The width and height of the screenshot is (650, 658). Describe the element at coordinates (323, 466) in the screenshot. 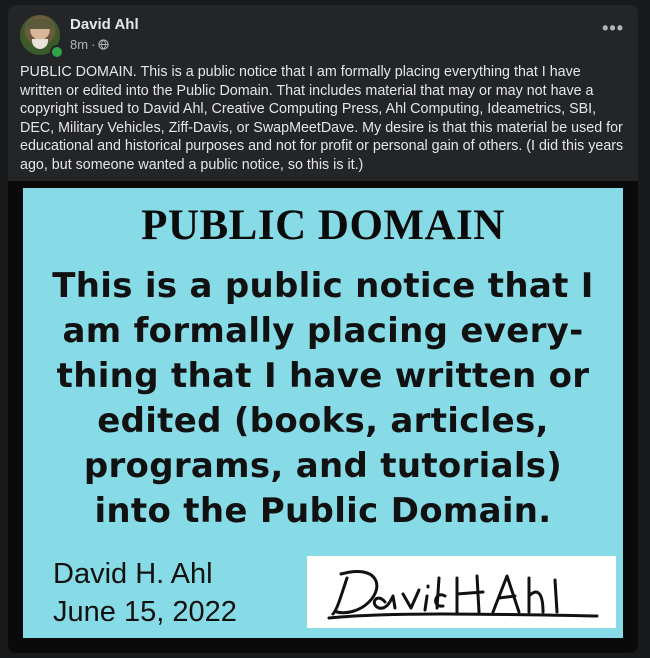

I see `notice-line: programs, and tutorials)` at that location.